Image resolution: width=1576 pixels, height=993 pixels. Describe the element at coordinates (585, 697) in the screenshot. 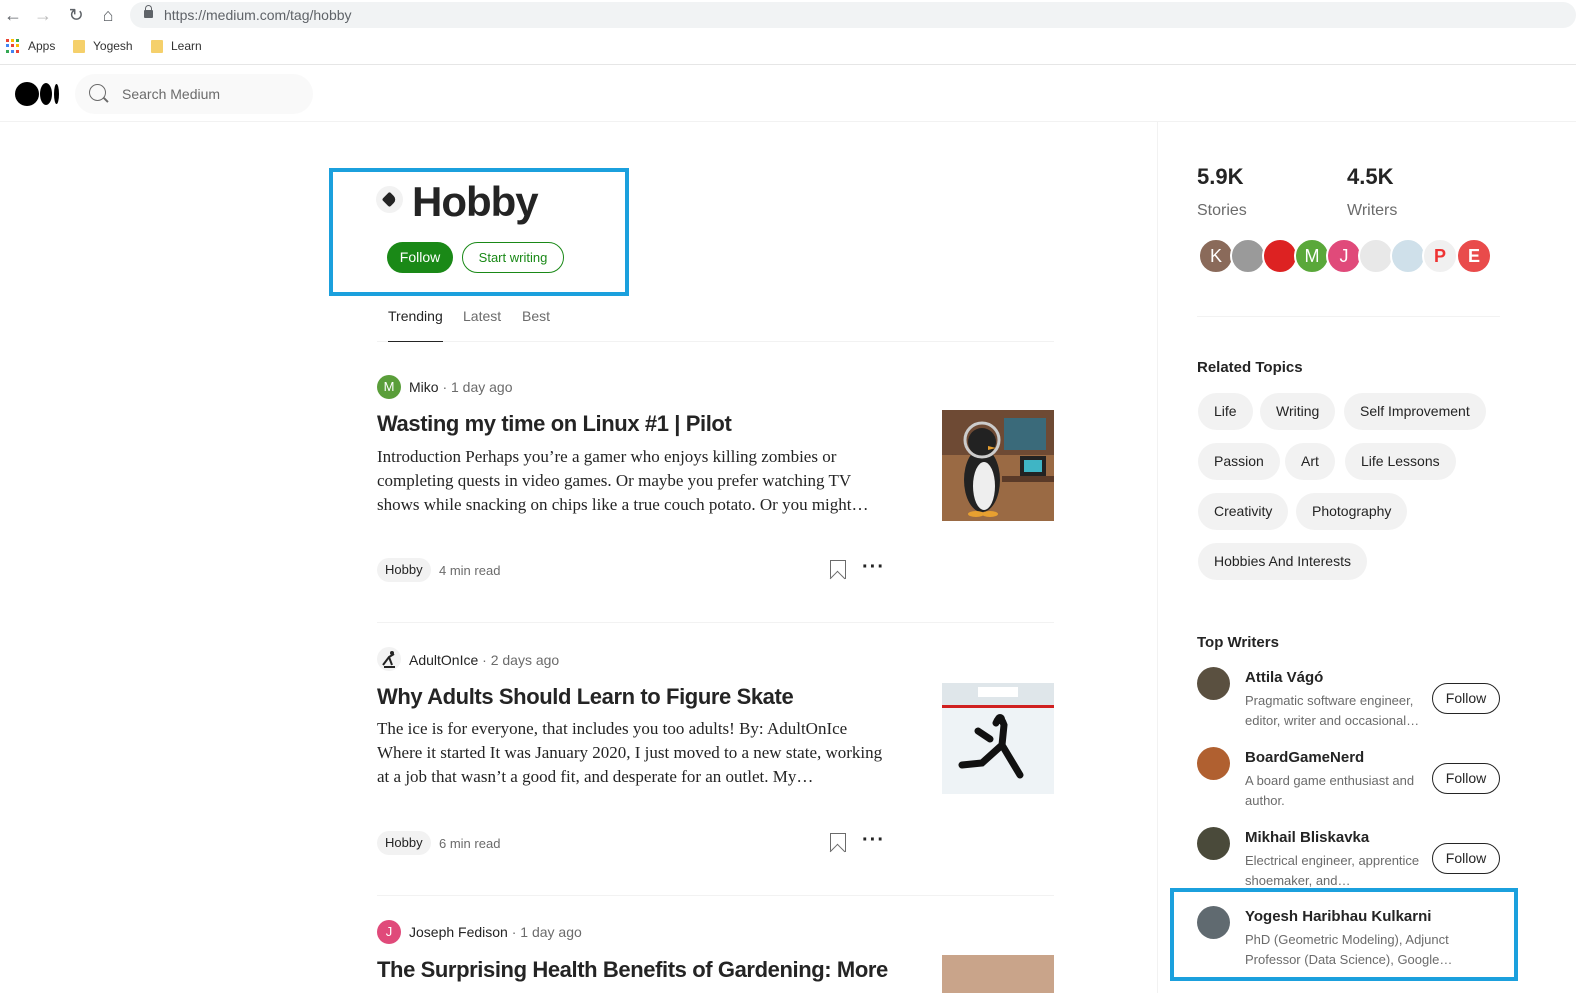

I see `post-title: Why Adults Should Learn to Figure Skate` at that location.